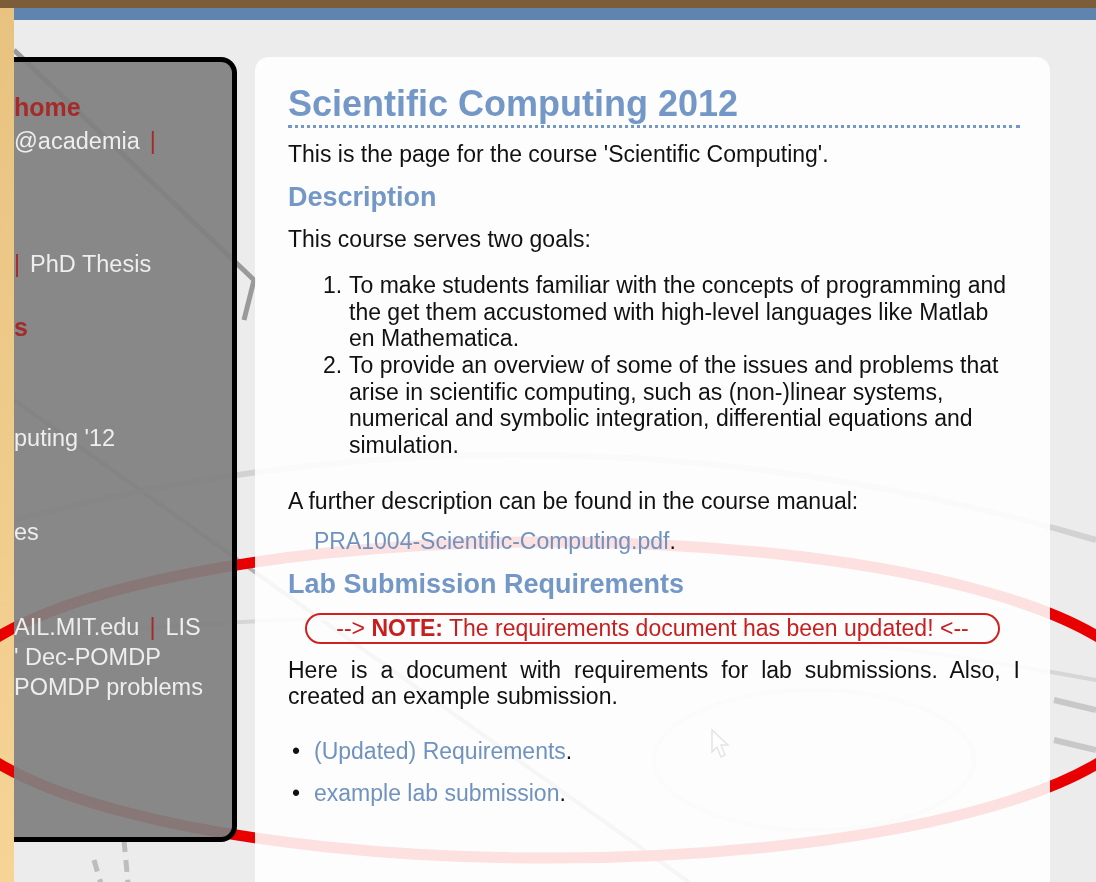 The image size is (1096, 882). Describe the element at coordinates (440, 750) in the screenshot. I see `document-link: (Updated) Requirements` at that location.